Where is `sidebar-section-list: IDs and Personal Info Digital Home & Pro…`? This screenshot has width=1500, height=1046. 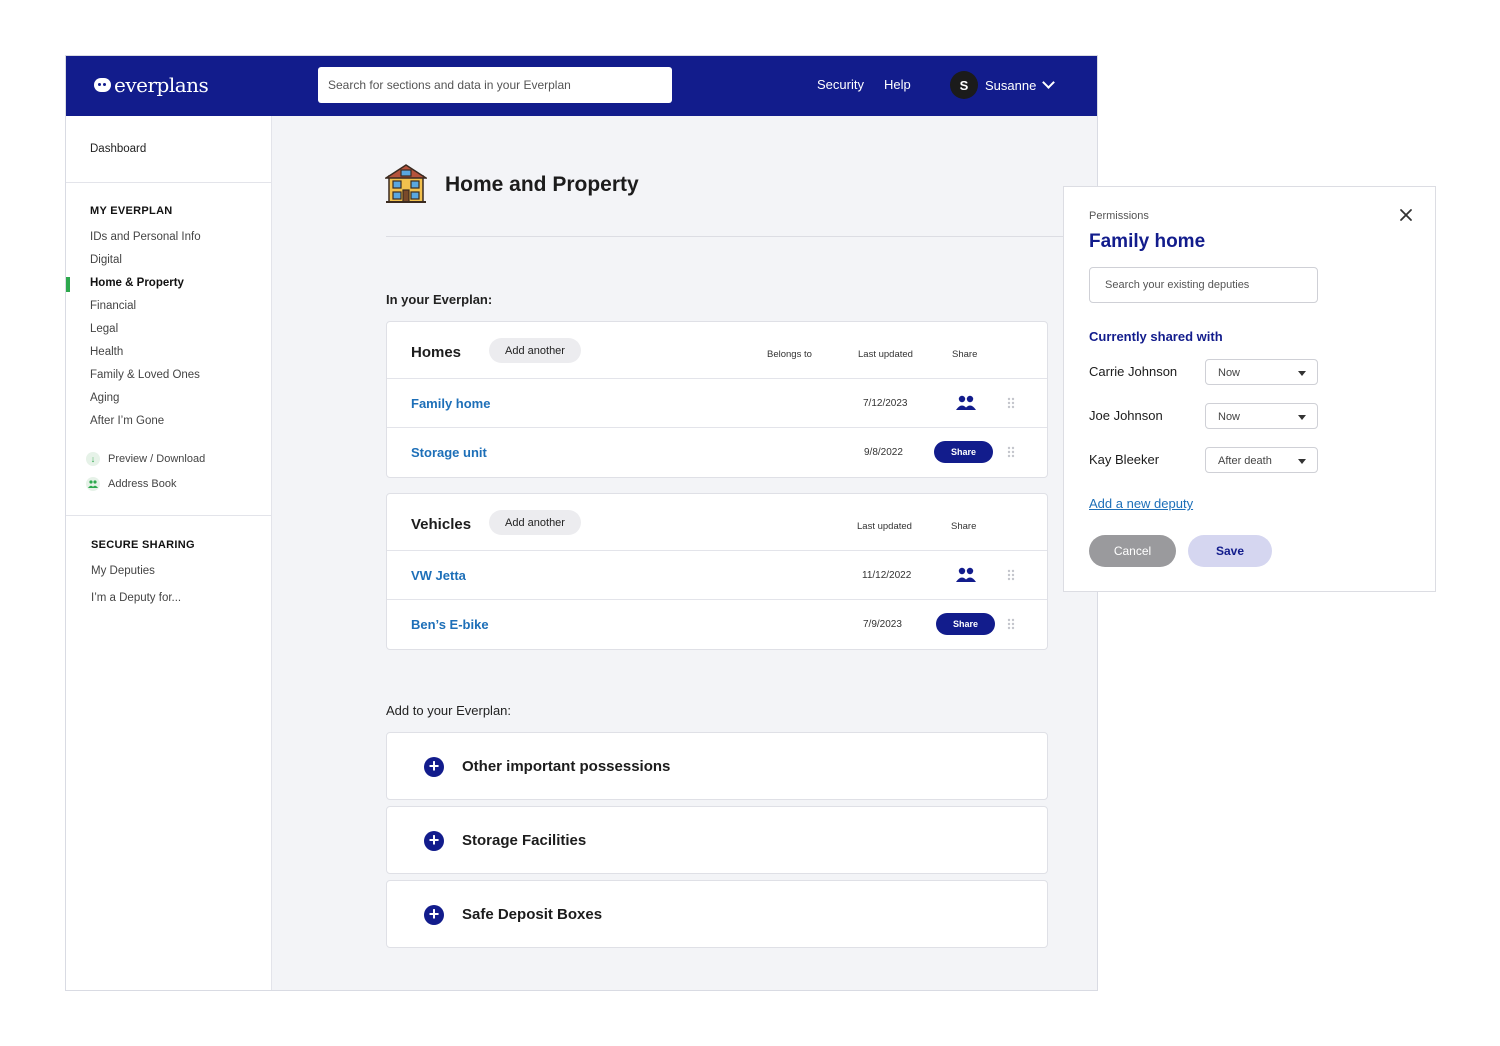 sidebar-section-list: IDs and Personal Info Digital Home & Pro… is located at coordinates (145, 334).